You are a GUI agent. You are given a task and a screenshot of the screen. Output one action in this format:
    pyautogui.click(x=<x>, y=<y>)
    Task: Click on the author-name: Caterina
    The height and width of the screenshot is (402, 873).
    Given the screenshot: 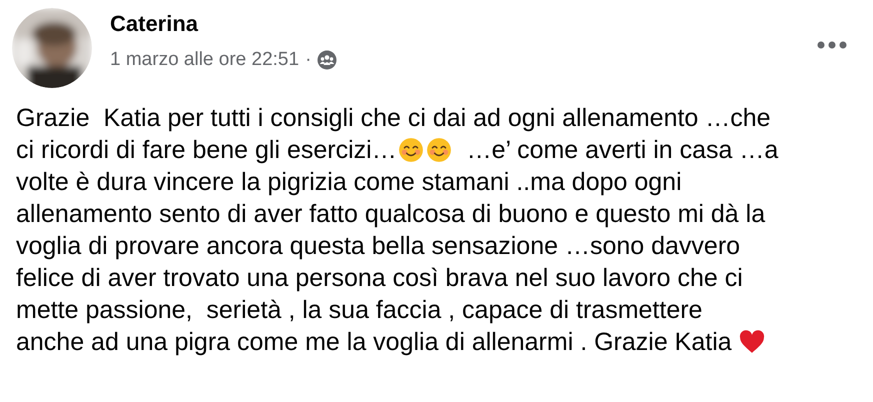 What is the action you would take?
    pyautogui.click(x=463, y=24)
    